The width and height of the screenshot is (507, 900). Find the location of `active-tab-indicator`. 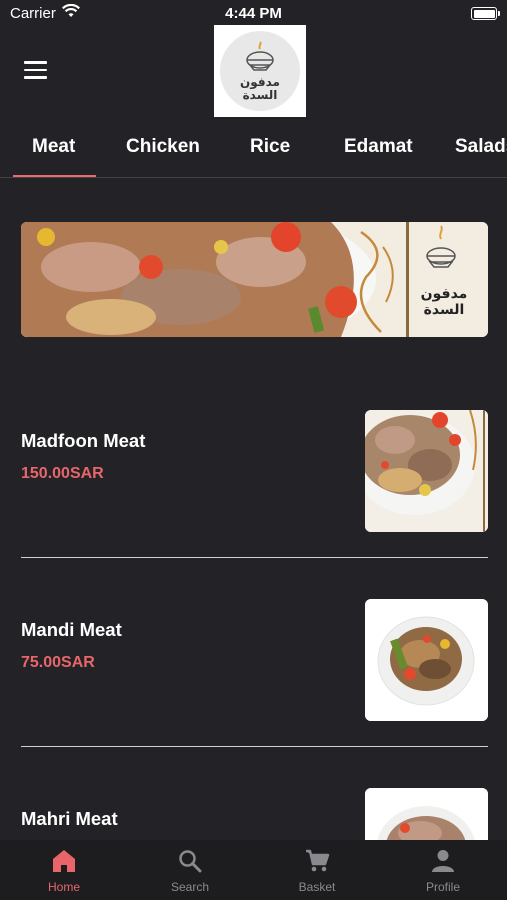

active-tab-indicator is located at coordinates (54, 176).